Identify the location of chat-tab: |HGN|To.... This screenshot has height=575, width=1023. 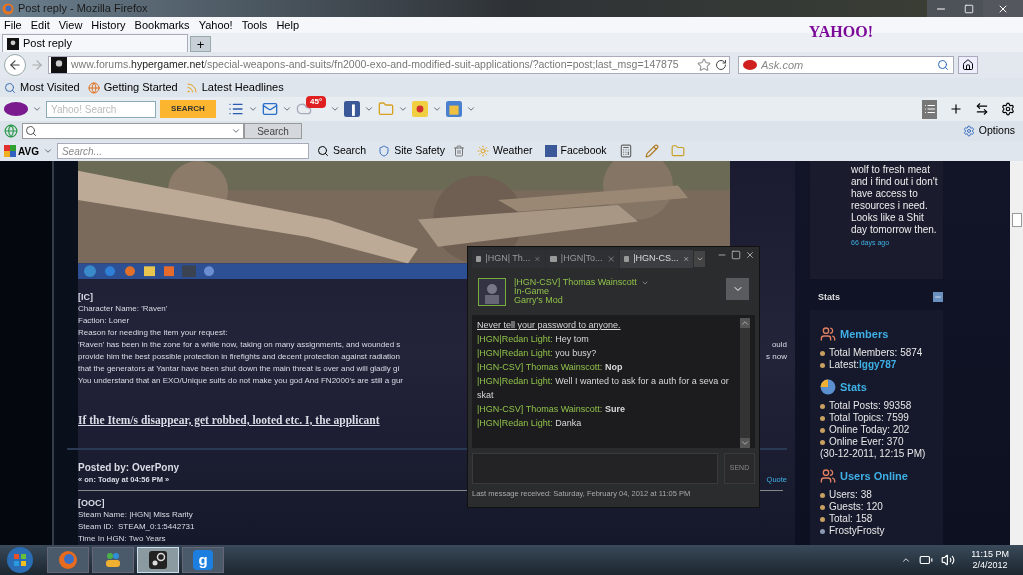
(582, 259).